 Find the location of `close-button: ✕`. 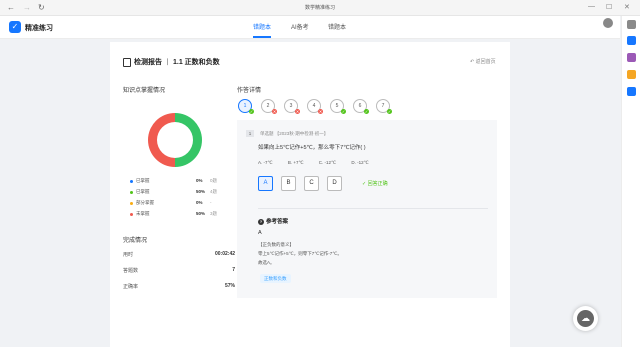

close-button: ✕ is located at coordinates (627, 7).